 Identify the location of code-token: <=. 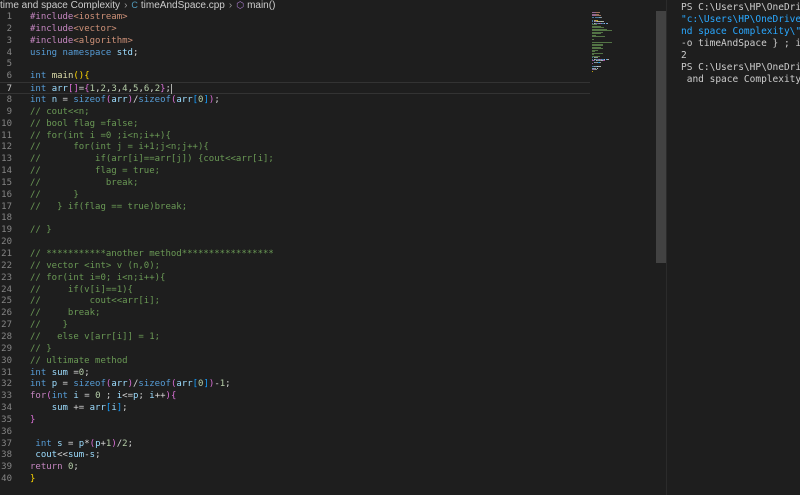
(128, 396).